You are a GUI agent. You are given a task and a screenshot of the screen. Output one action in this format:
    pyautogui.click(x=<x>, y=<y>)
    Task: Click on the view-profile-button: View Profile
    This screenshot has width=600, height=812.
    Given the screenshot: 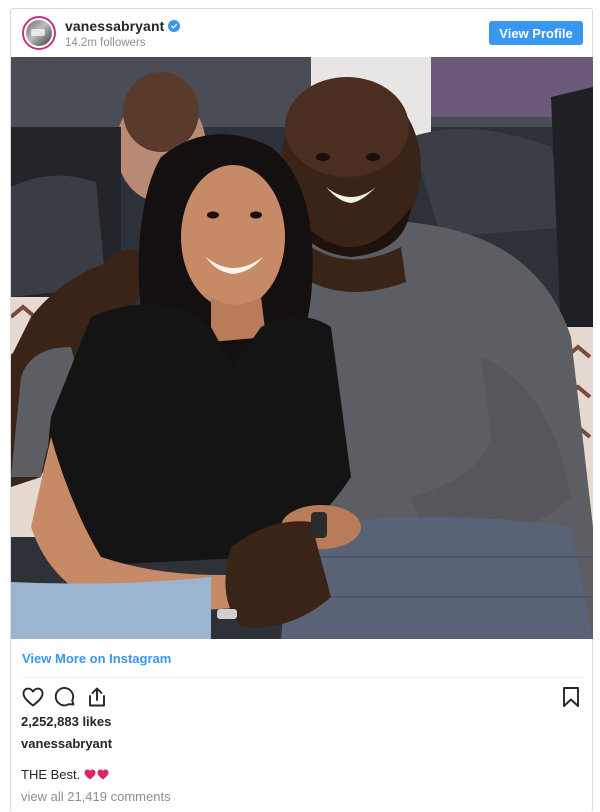 What is the action you would take?
    pyautogui.click(x=536, y=33)
    